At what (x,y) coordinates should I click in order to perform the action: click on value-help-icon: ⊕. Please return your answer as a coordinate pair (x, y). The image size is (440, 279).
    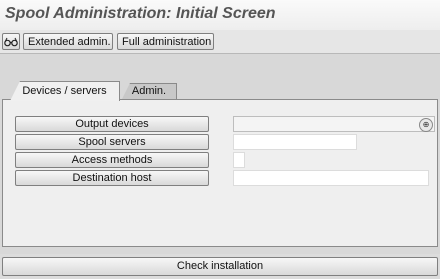
    Looking at the image, I should click on (426, 125).